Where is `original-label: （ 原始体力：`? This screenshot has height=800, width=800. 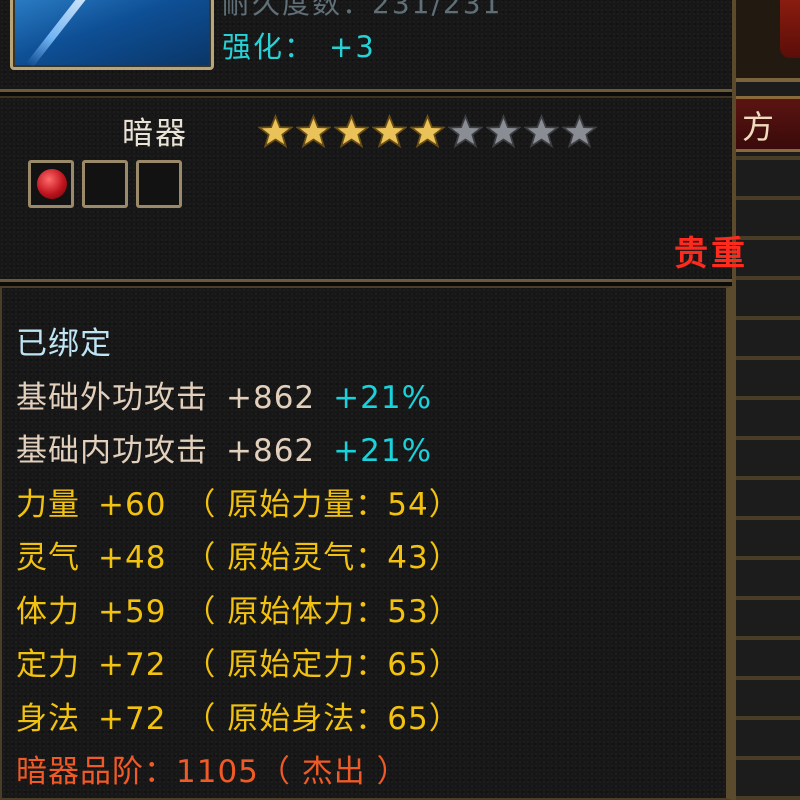 original-label: （ 原始体力： is located at coordinates (286, 611).